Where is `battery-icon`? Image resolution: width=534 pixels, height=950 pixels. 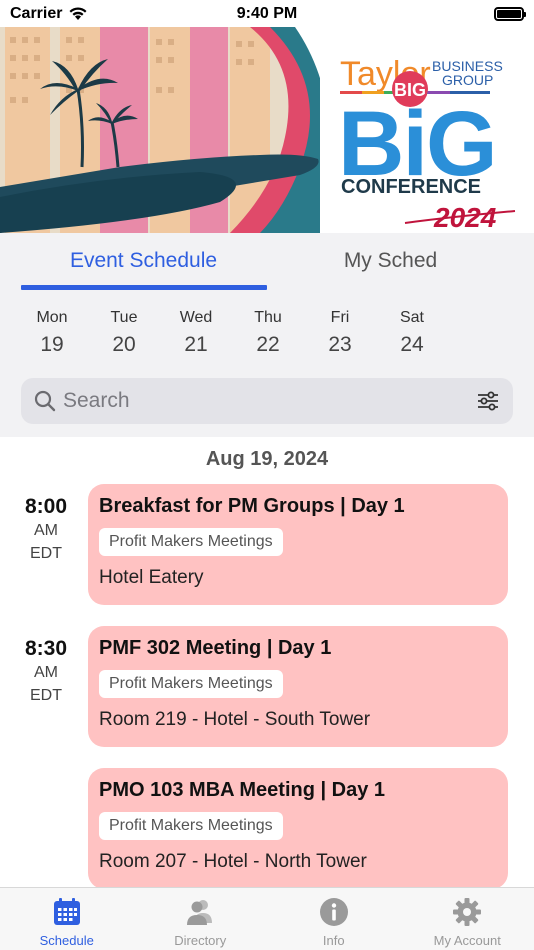
battery-icon is located at coordinates (510, 13).